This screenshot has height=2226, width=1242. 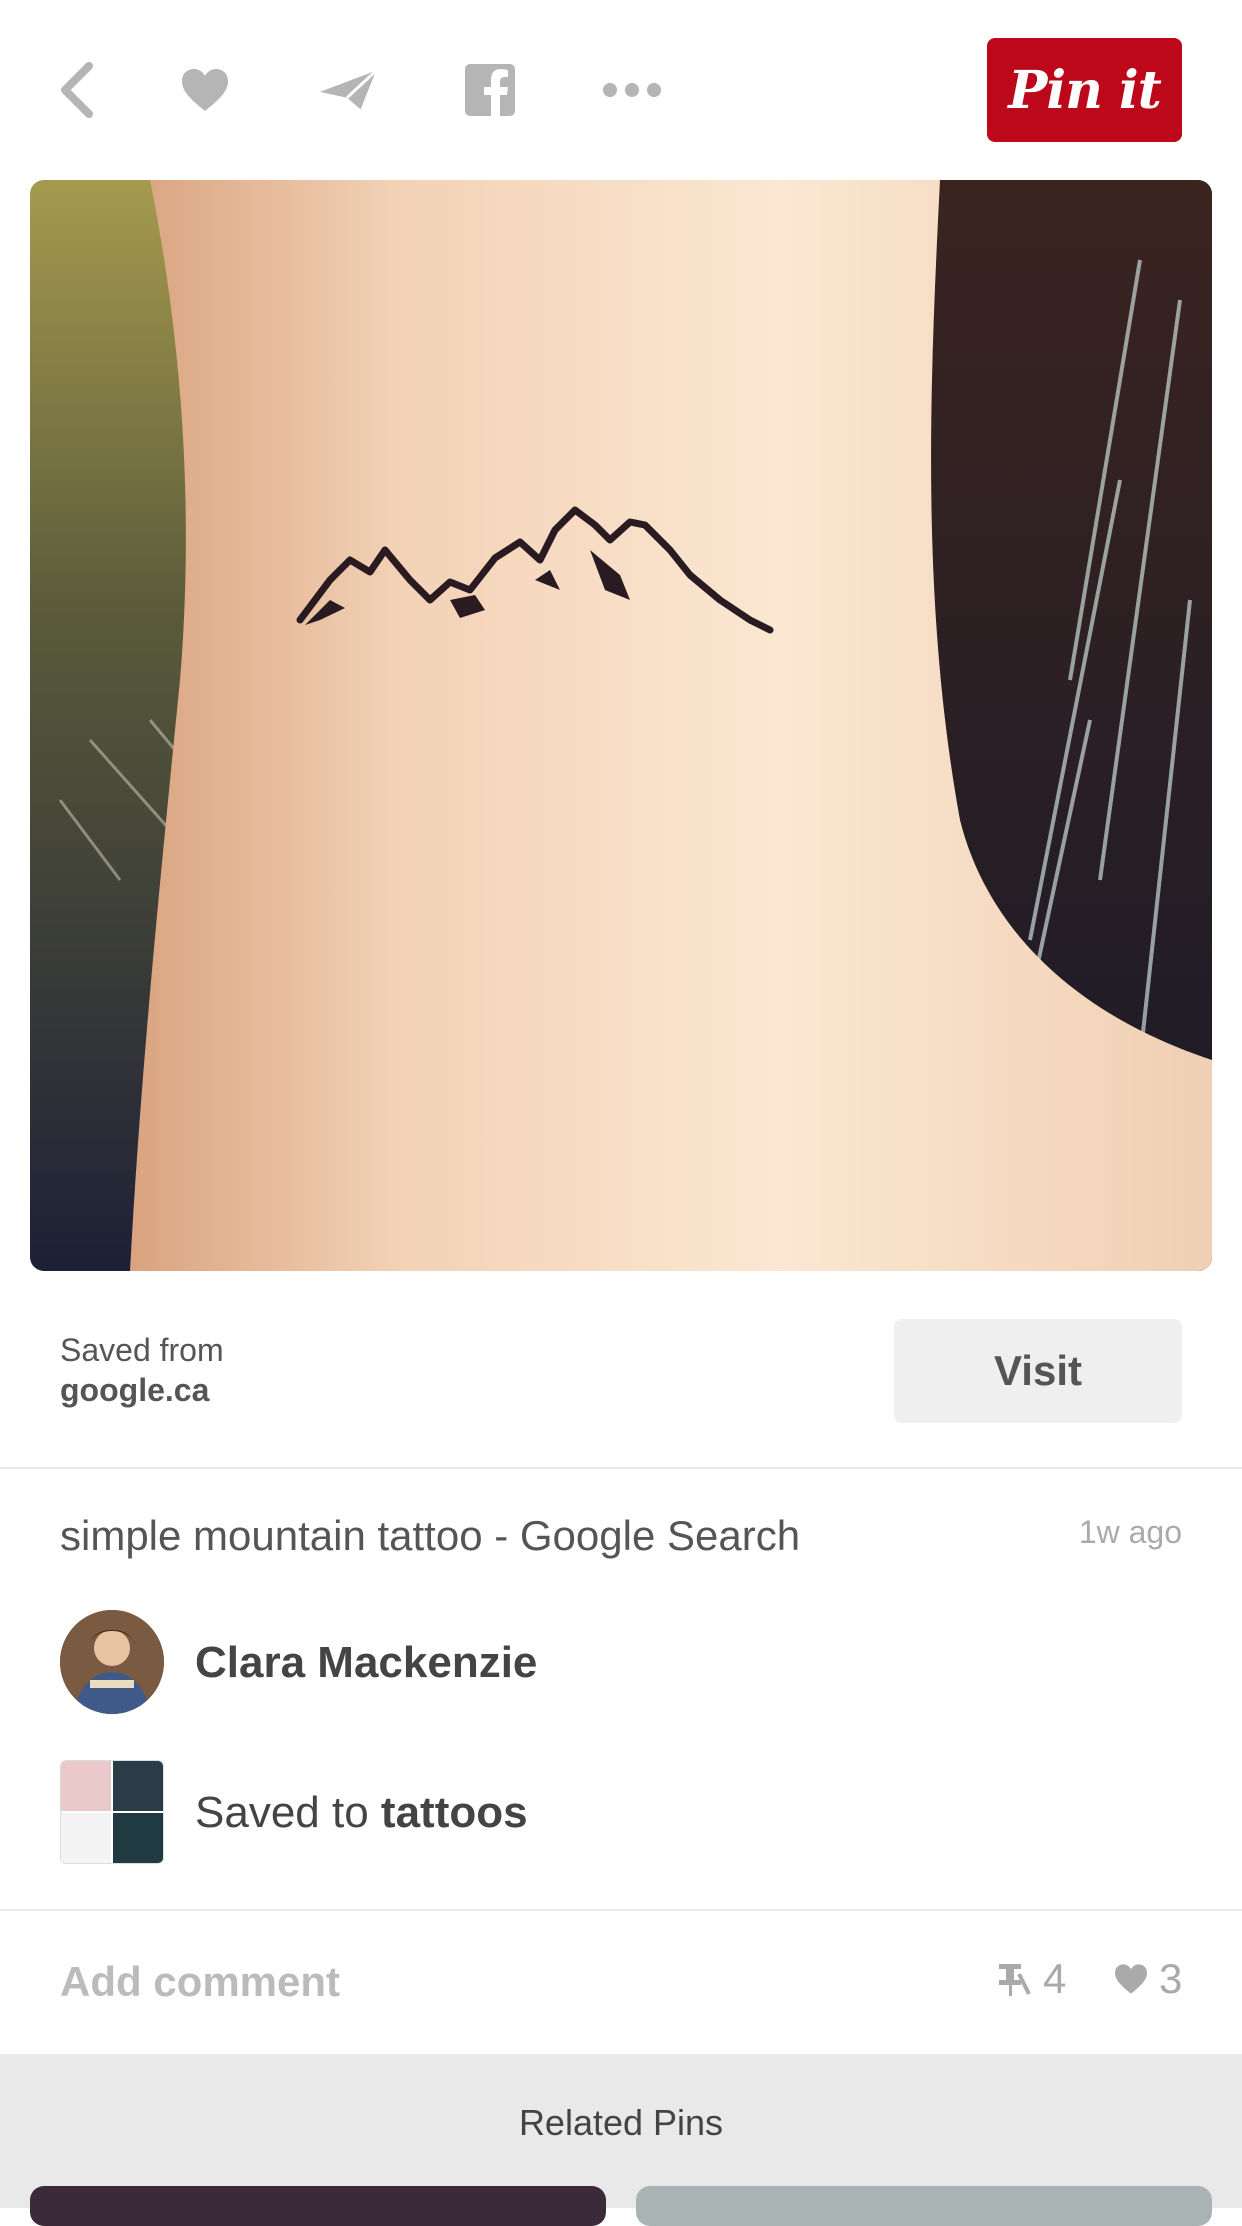 I want to click on add-comment-input: Add comment, so click(x=200, y=1982).